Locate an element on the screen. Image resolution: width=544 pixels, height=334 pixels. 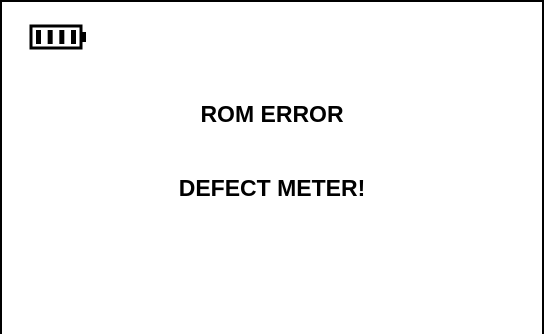
error-title: ROM ERROR is located at coordinates (272, 114).